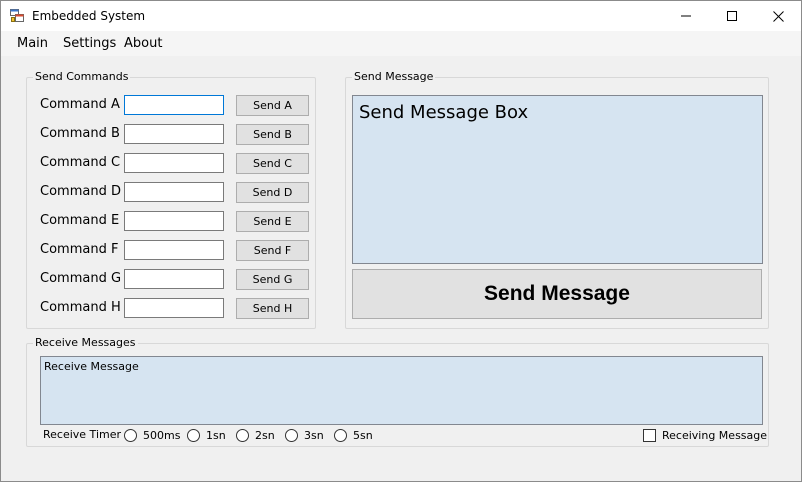 This screenshot has width=802, height=482. What do you see at coordinates (174, 163) in the screenshot?
I see `command-c-input` at bounding box center [174, 163].